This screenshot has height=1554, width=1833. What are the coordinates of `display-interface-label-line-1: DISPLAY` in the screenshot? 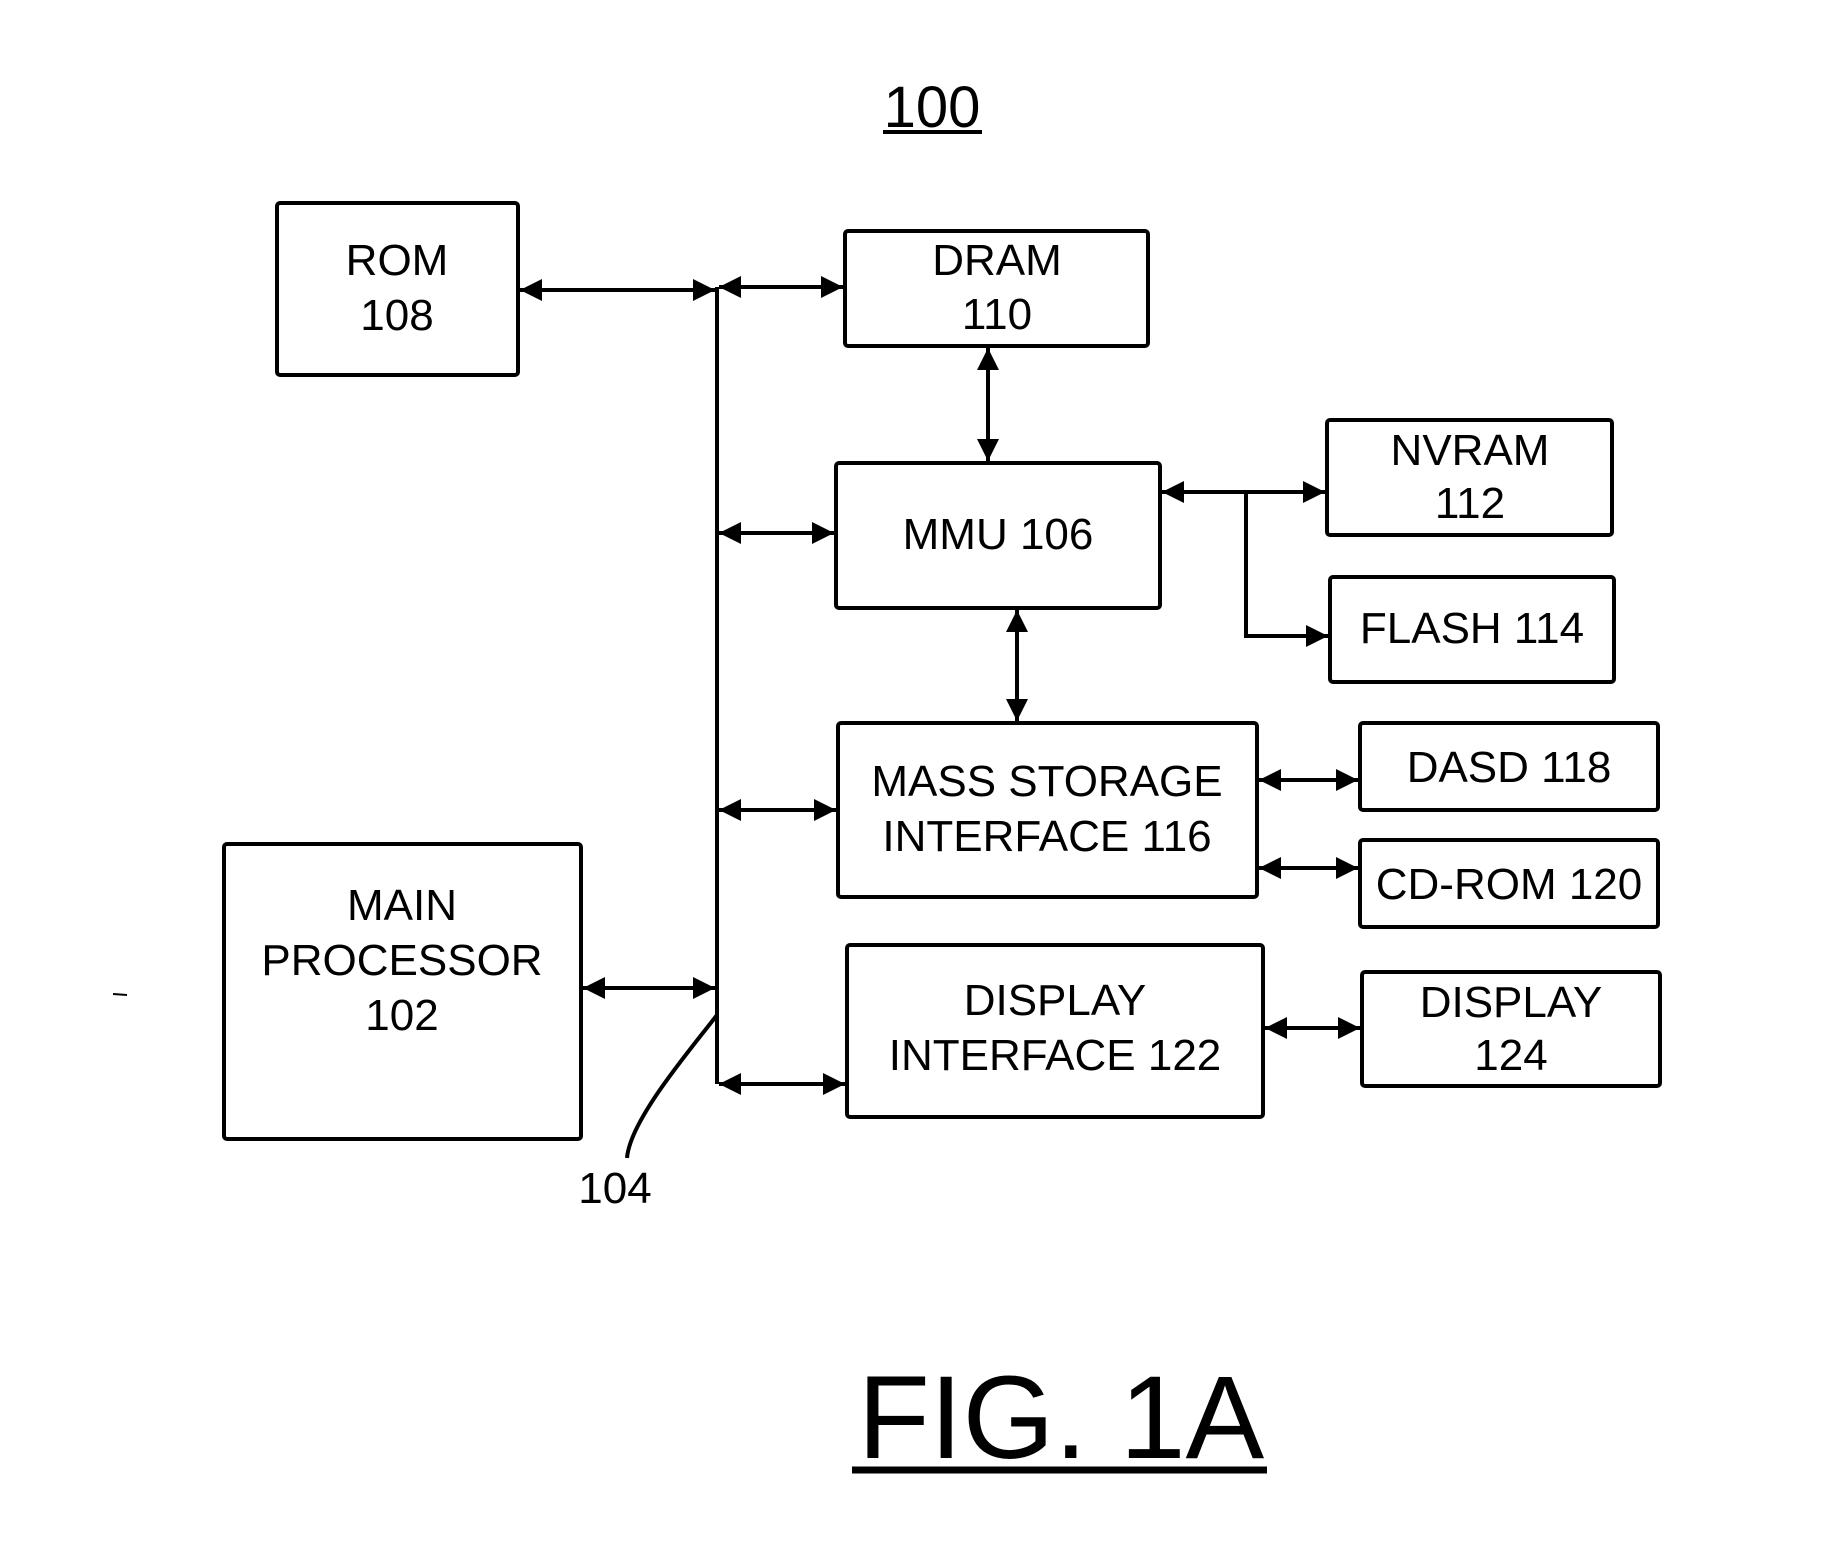 It's located at (1055, 1000).